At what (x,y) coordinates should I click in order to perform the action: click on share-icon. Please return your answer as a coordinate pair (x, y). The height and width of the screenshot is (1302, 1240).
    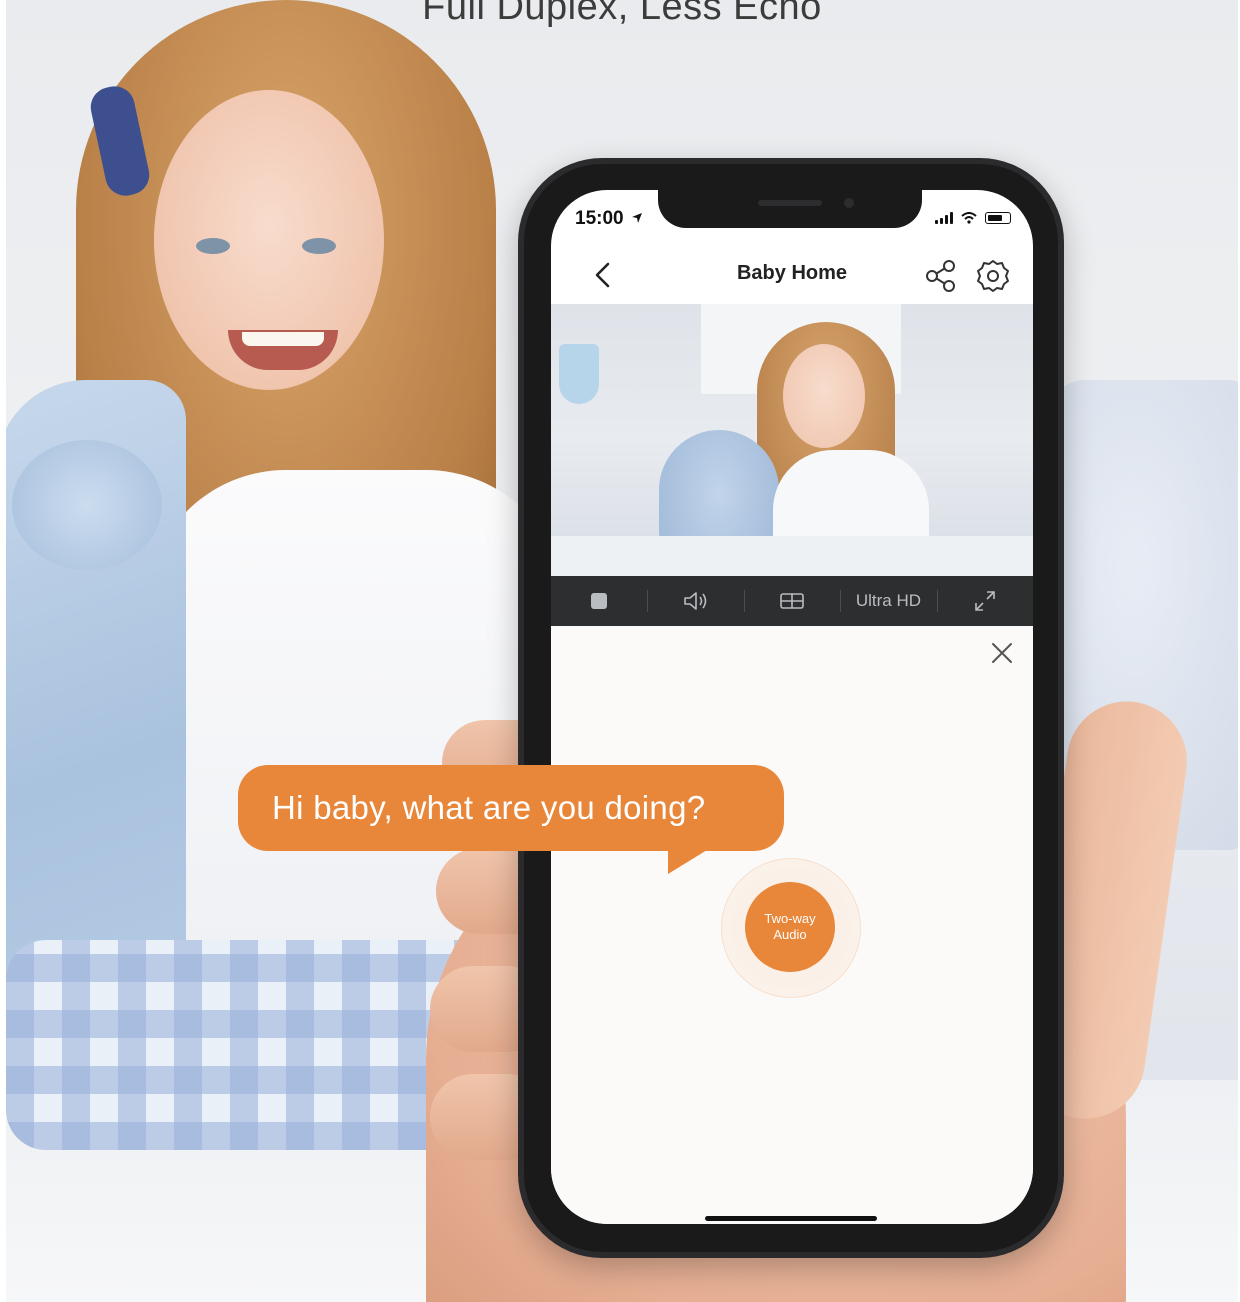
    Looking at the image, I should click on (941, 276).